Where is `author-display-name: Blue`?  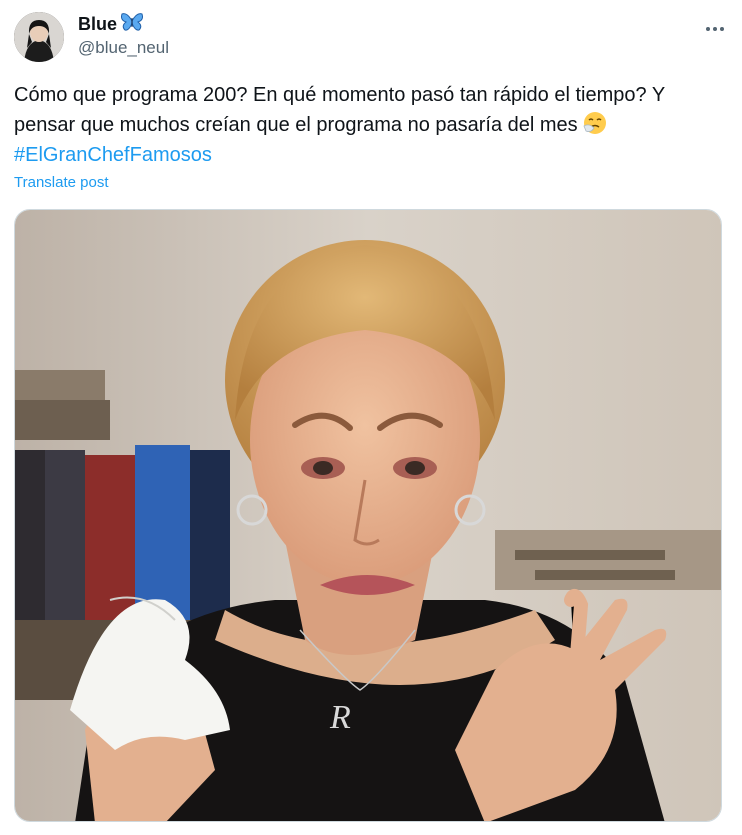
author-display-name: Blue is located at coordinates (97, 24).